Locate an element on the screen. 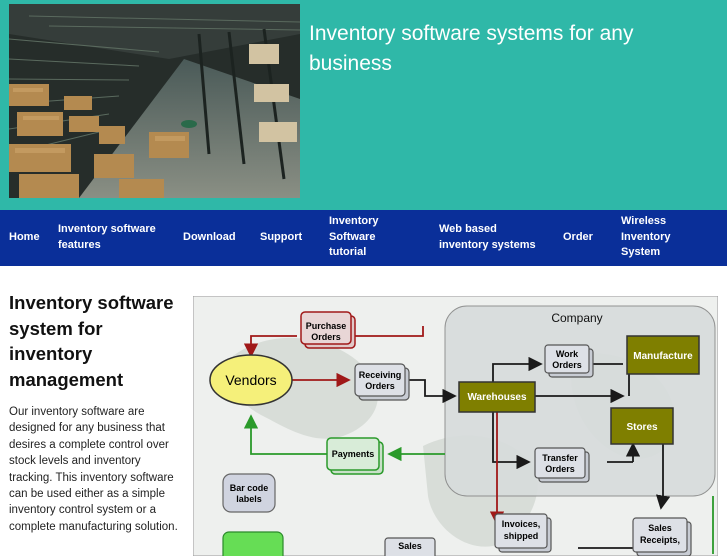  sales-receipts-node: Sales Receipts, is located at coordinates (662, 536).